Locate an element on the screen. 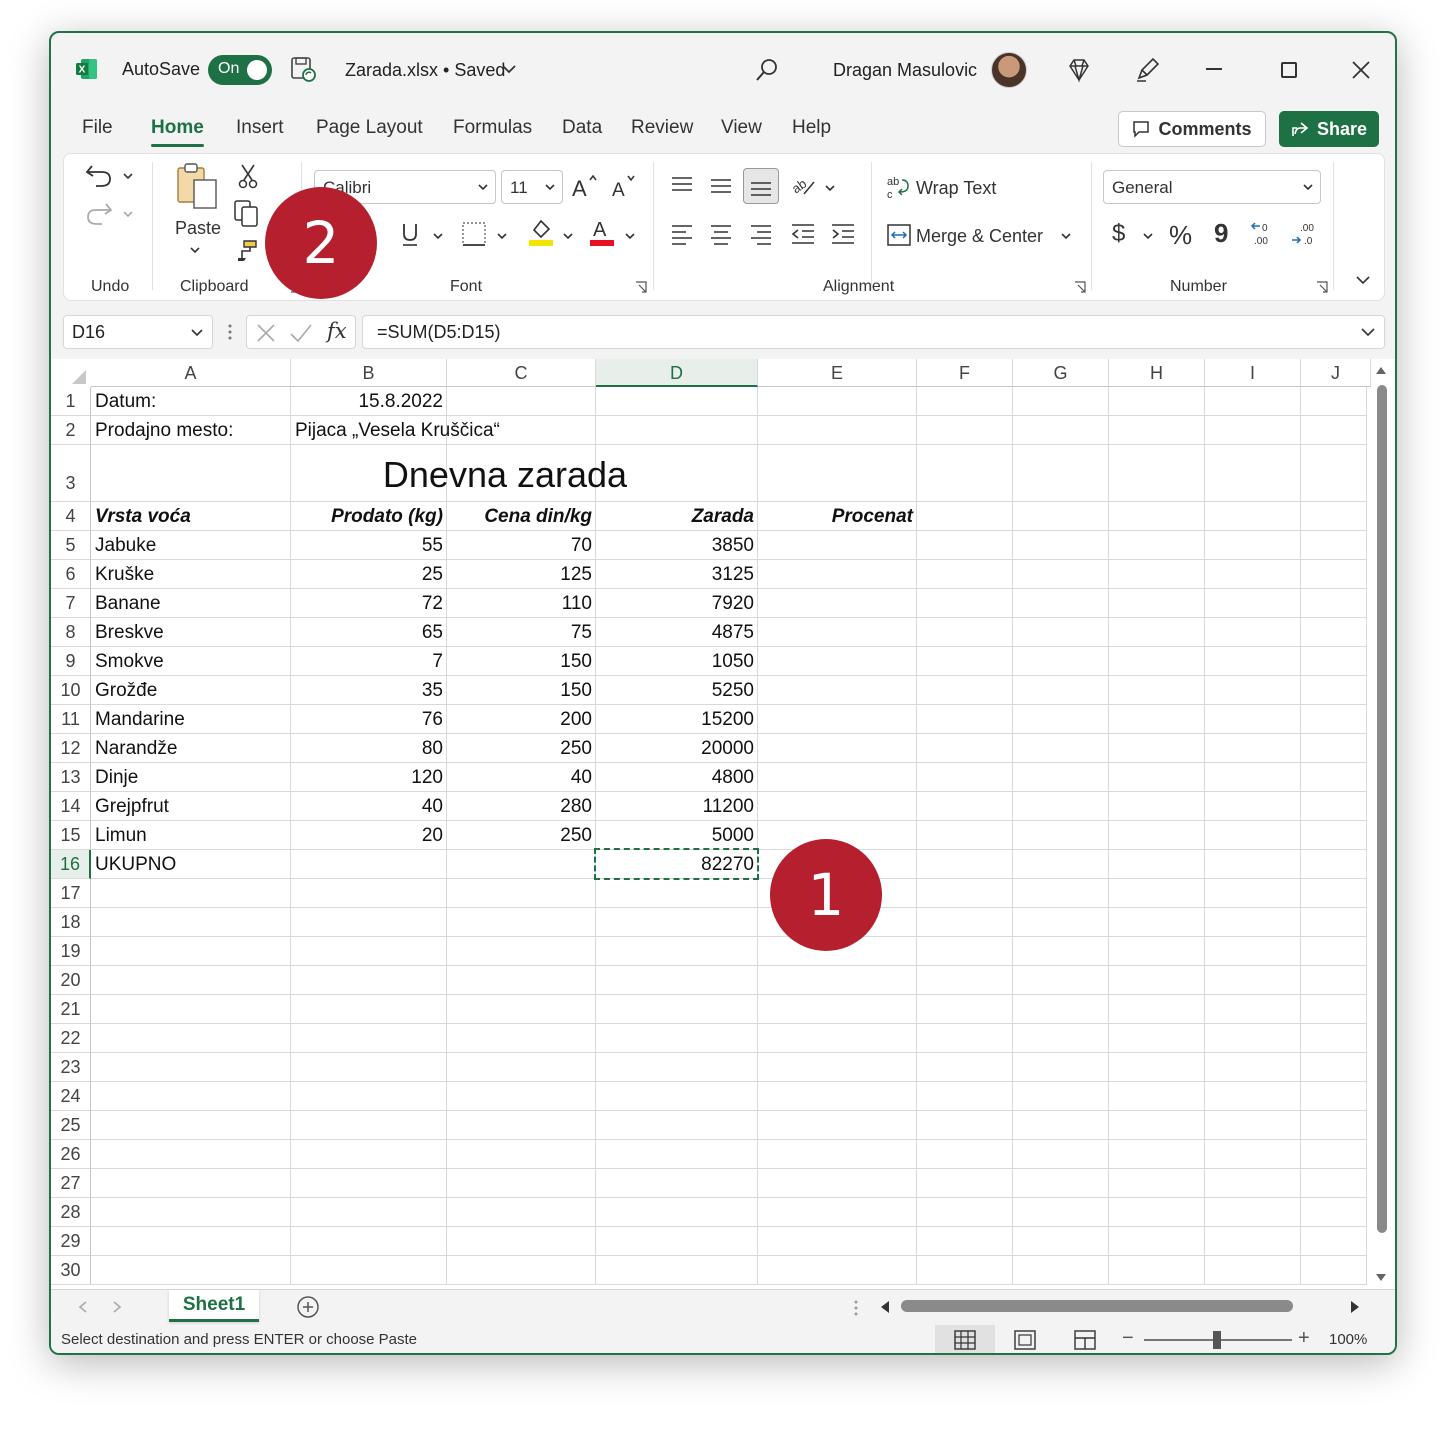  redo-icon is located at coordinates (99, 214).